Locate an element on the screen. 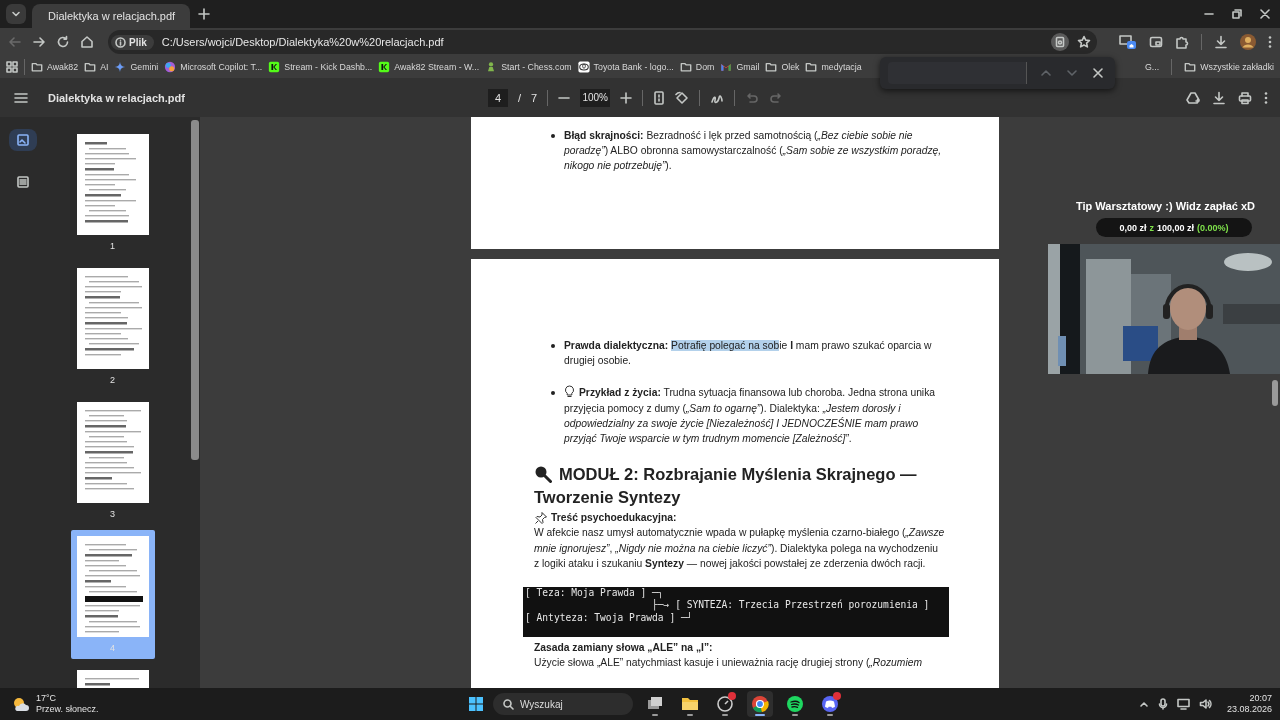 Image resolution: width=1280 pixels, height=720 pixels. chrome-icon is located at coordinates (760, 704).